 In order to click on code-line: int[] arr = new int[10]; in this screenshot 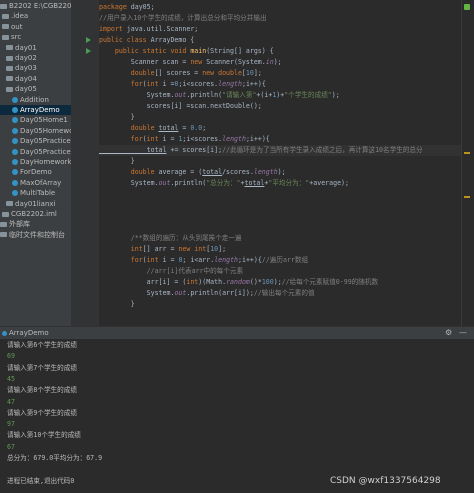, I will do `click(162, 249)`.